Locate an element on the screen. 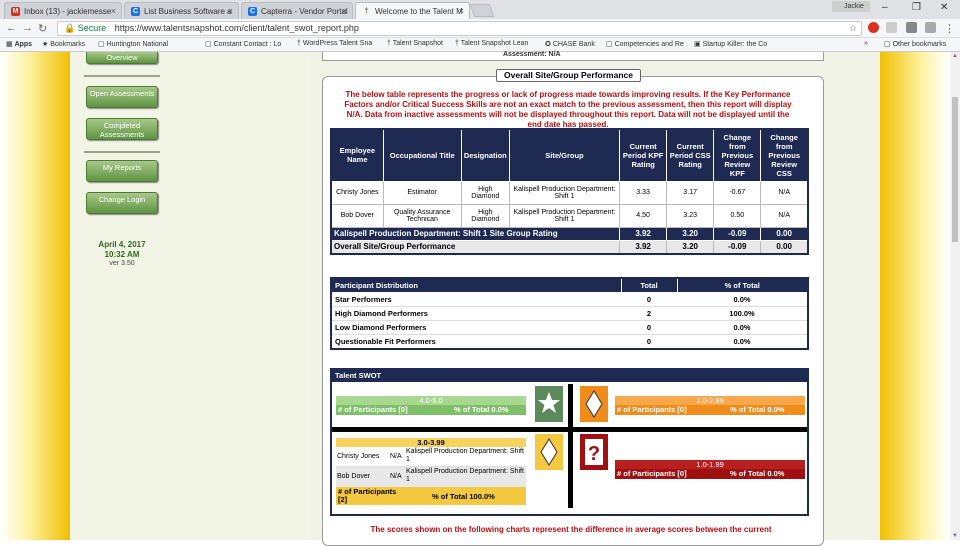 The image size is (960, 546). tab-capterra-vendor: C Capterra - Vendor Portal × is located at coordinates (297, 10).